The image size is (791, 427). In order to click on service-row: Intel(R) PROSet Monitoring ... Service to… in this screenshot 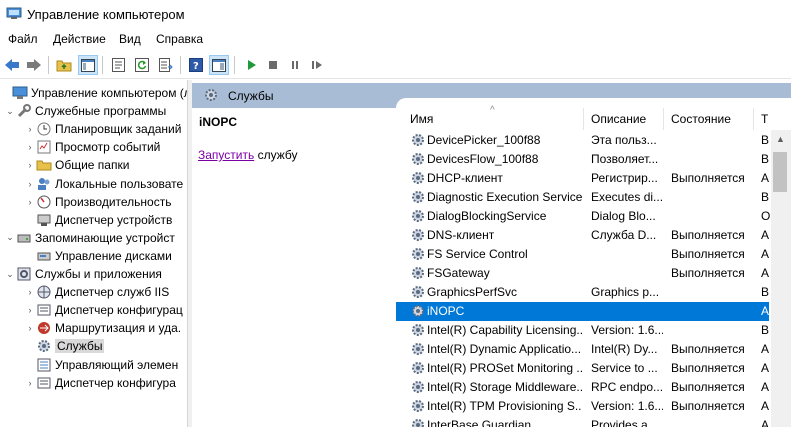, I will do `click(582, 368)`.